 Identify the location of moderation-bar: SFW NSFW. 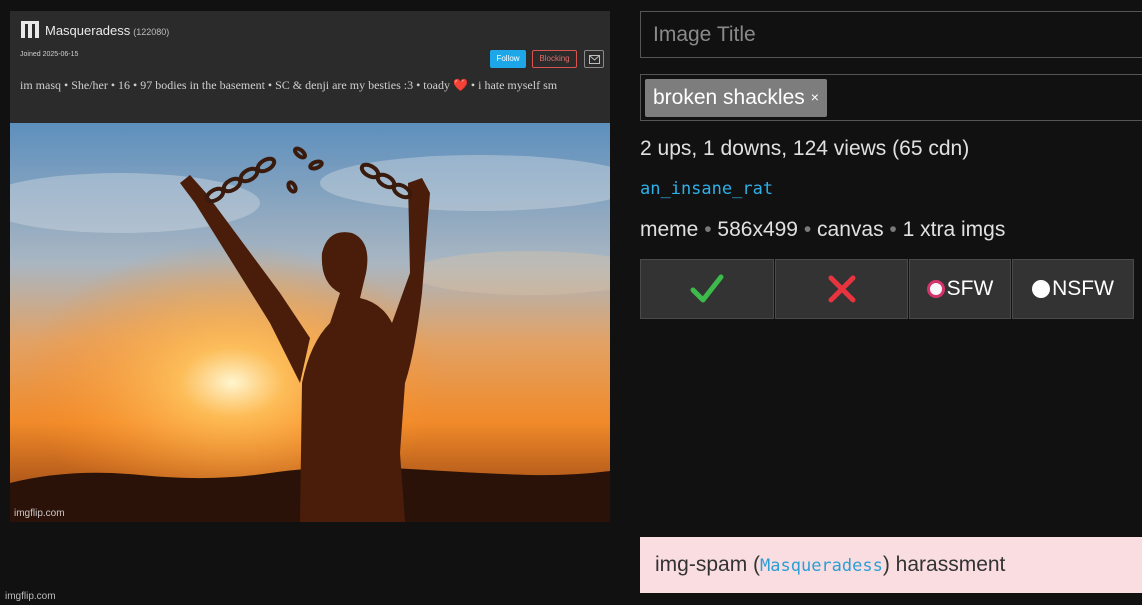
(887, 289).